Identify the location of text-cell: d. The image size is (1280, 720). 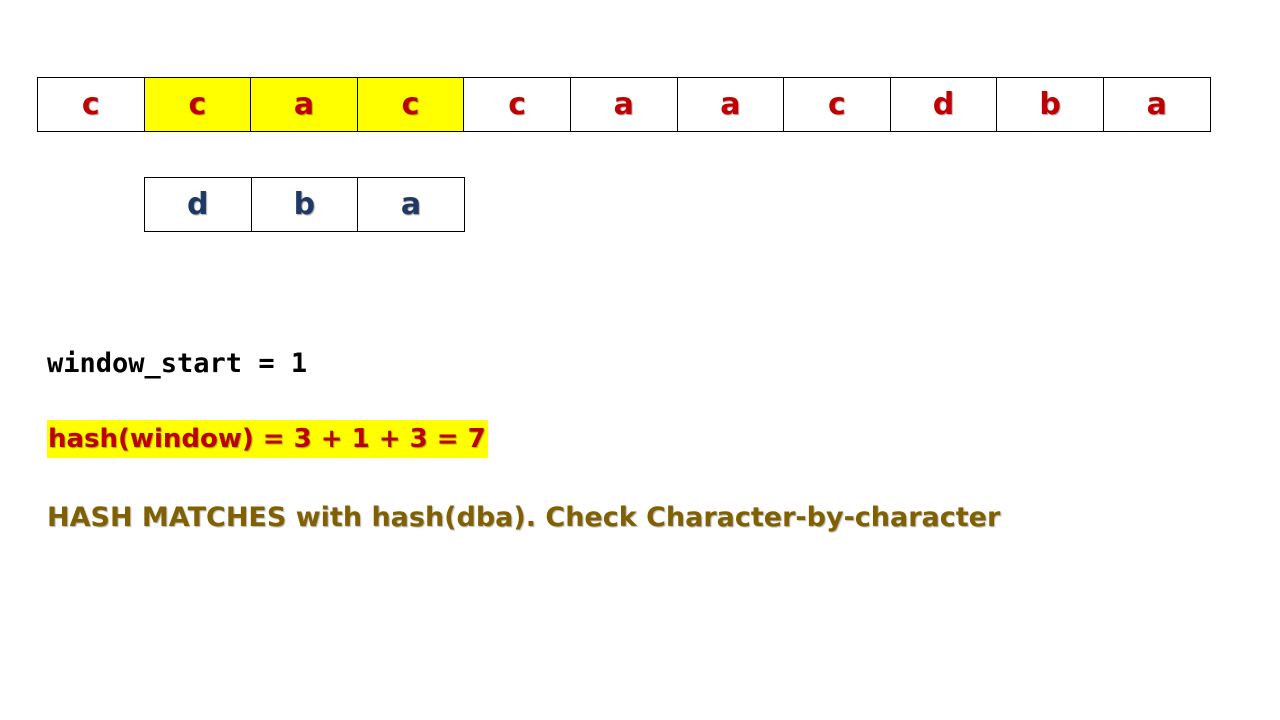
(944, 104).